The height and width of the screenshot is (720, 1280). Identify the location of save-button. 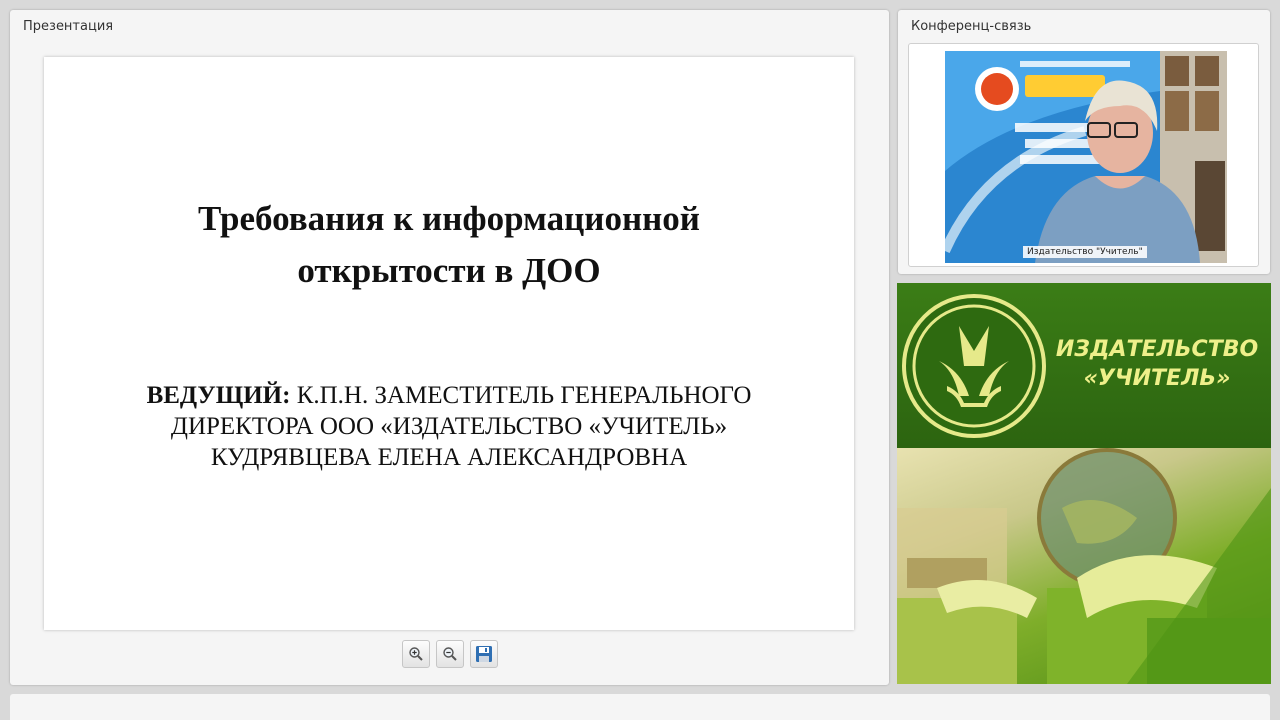
(484, 654).